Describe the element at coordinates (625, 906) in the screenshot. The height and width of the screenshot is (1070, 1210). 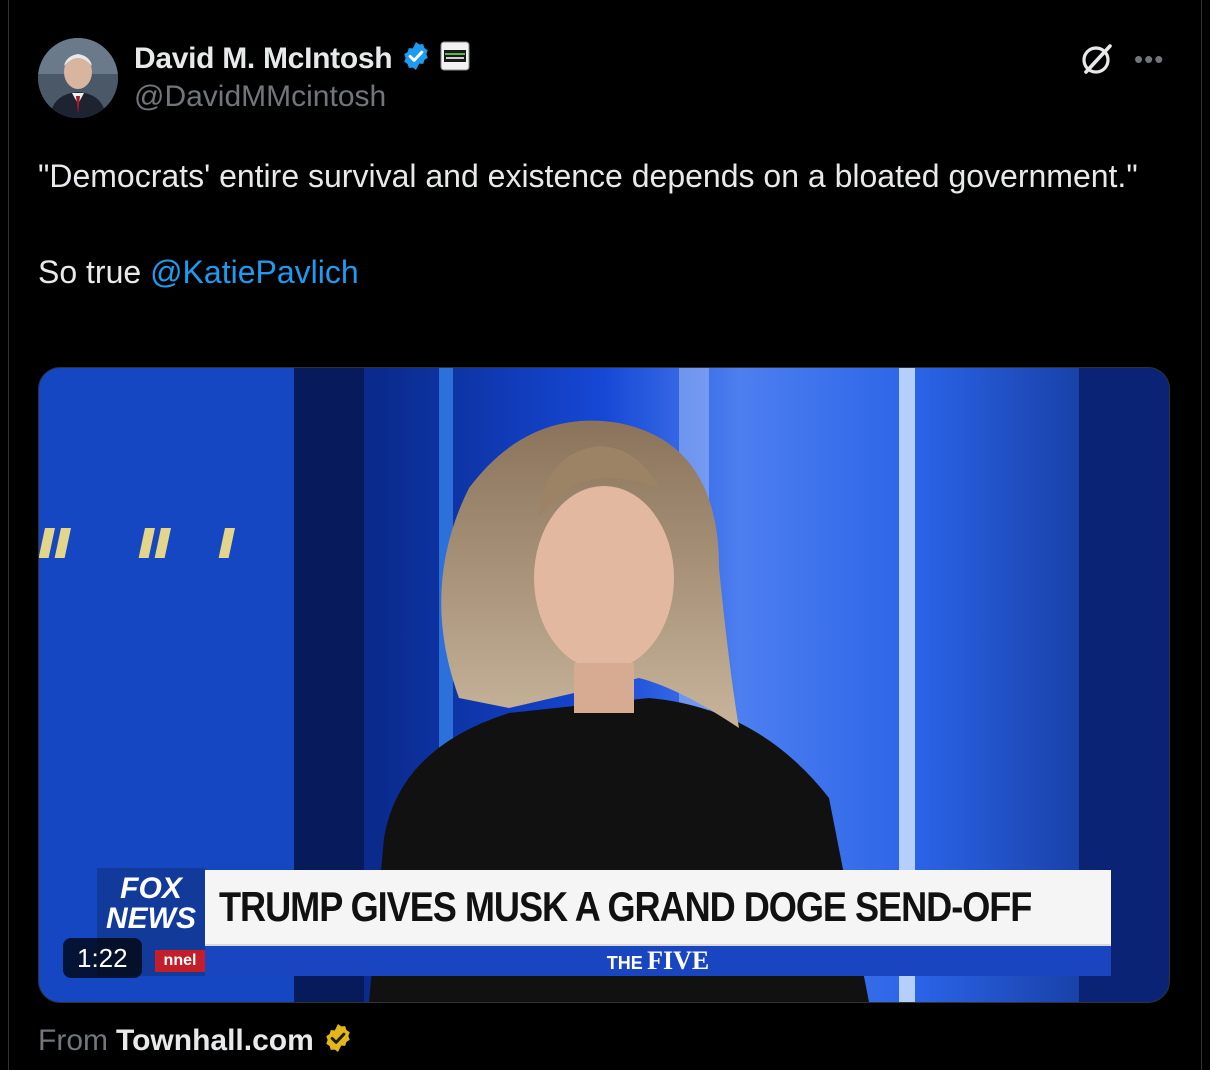
I see `chyron-headline: TRUMP GIVES MUSK A GRAND DOGE SEND-OFF` at that location.